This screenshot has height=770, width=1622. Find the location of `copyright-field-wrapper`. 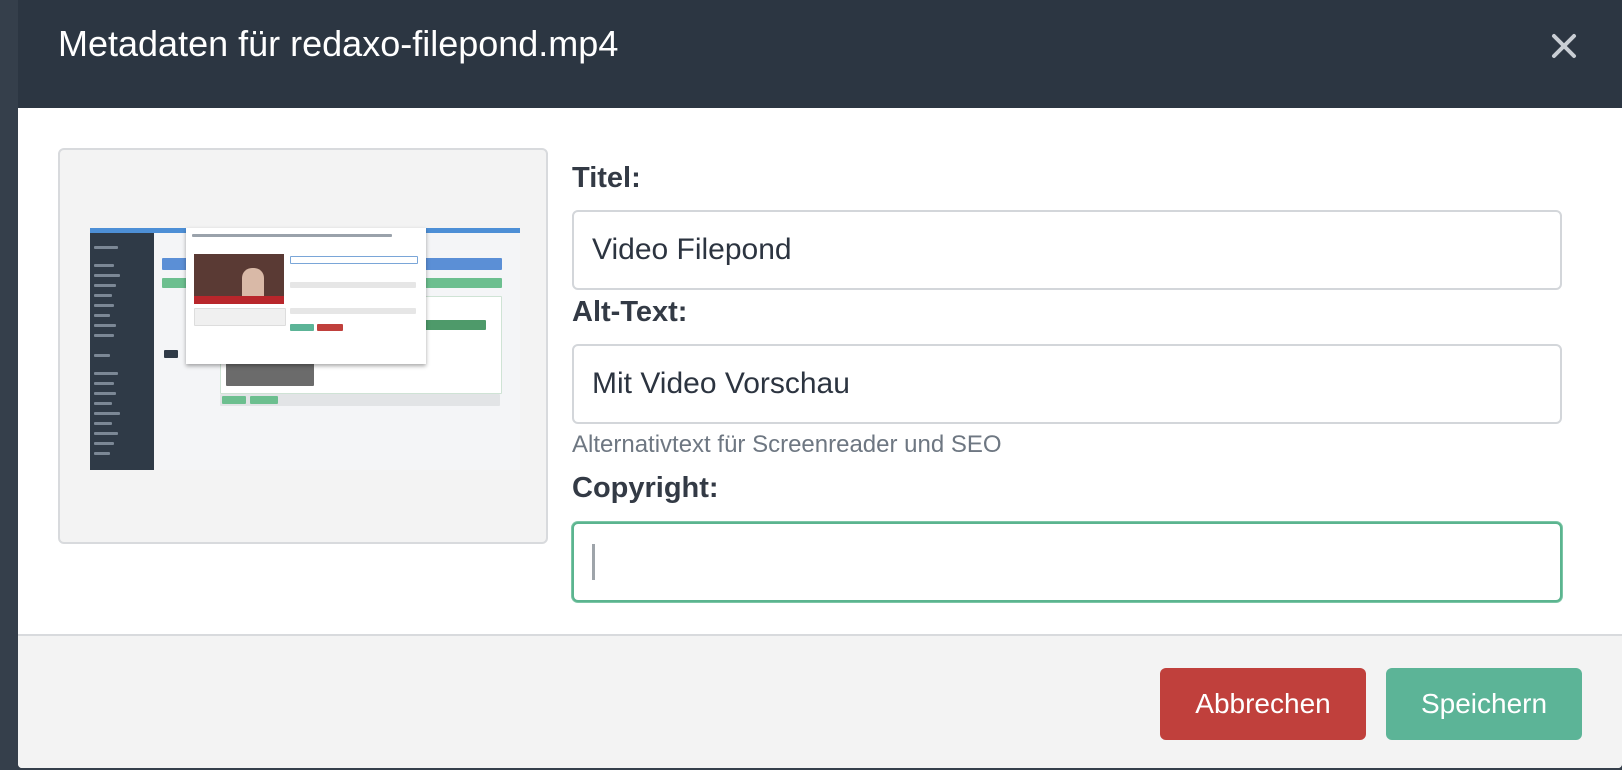

copyright-field-wrapper is located at coordinates (1067, 562).